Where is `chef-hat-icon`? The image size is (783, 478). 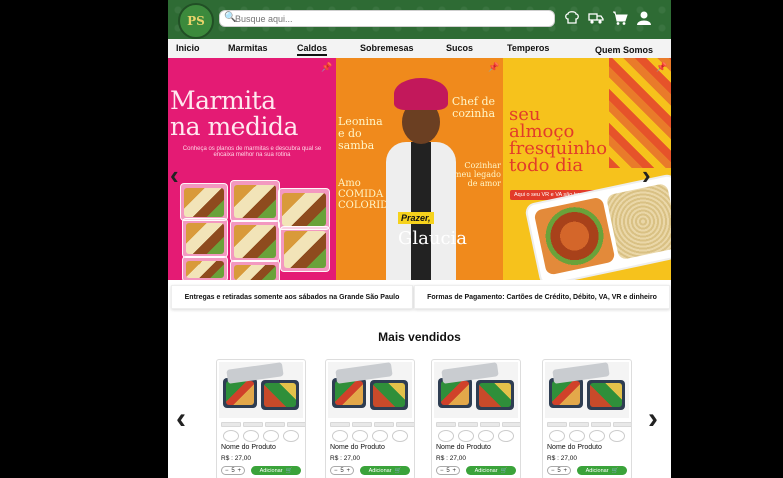 chef-hat-icon is located at coordinates (572, 18).